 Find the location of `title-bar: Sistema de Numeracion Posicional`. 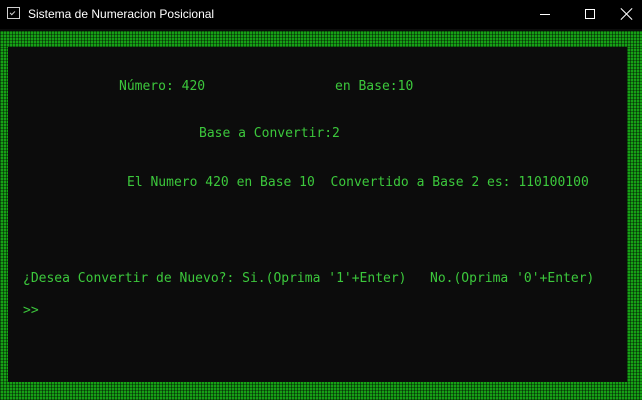

title-bar: Sistema de Numeracion Posicional is located at coordinates (321, 14).